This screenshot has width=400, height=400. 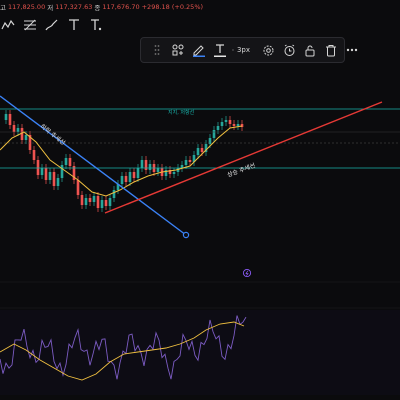 I want to click on uptrend-label: 상승 추세선, so click(x=241, y=170).